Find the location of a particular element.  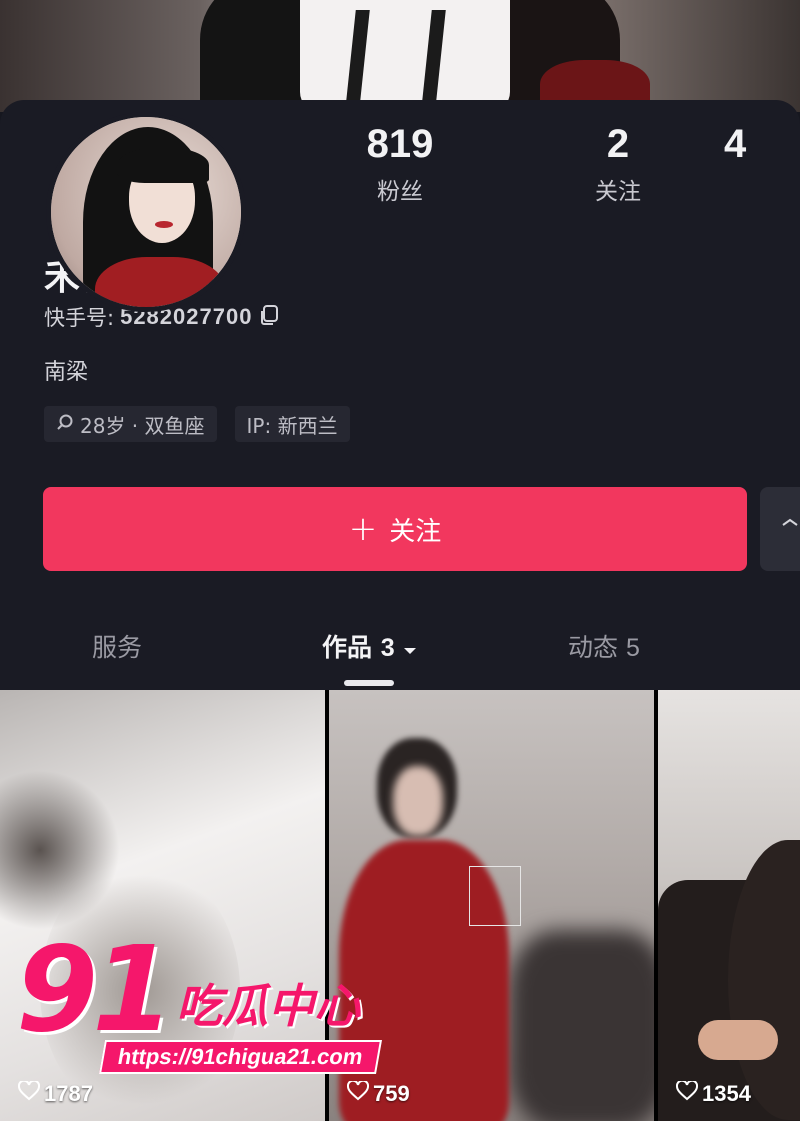

follow-button: + 关注 is located at coordinates (395, 529).